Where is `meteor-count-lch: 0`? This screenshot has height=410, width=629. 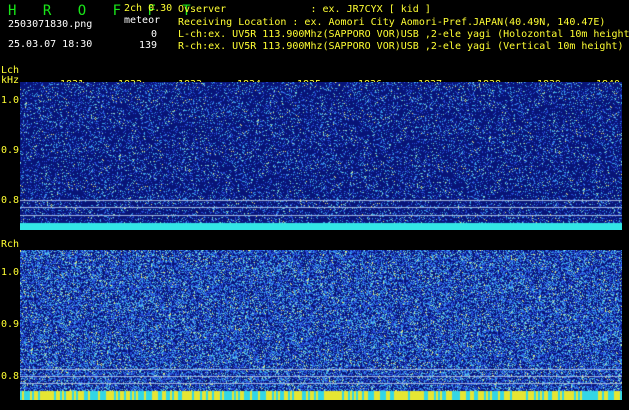
meteor-count-lch: 0 is located at coordinates (153, 34).